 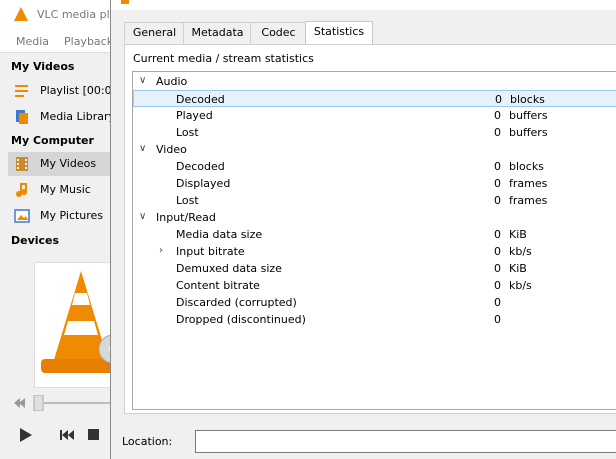 I want to click on previous-icon, so click(x=67, y=435).